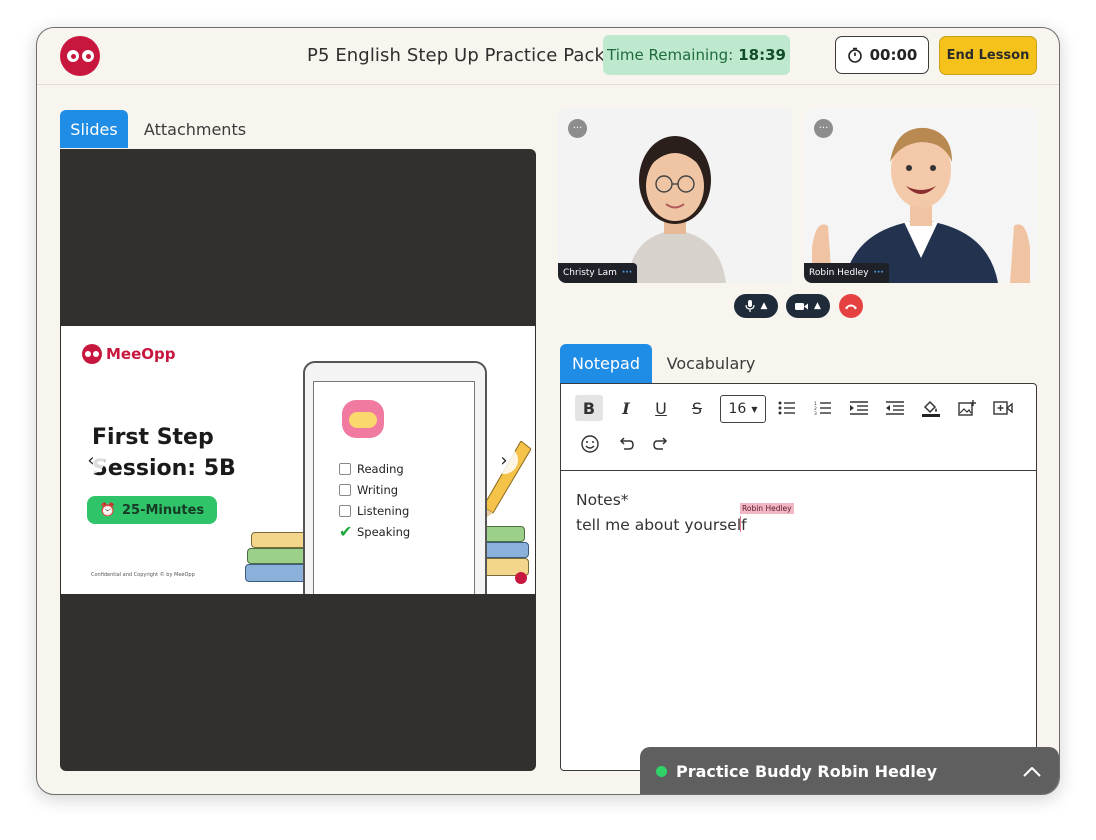  What do you see at coordinates (1032, 771) in the screenshot?
I see `chevron-up-icon` at bounding box center [1032, 771].